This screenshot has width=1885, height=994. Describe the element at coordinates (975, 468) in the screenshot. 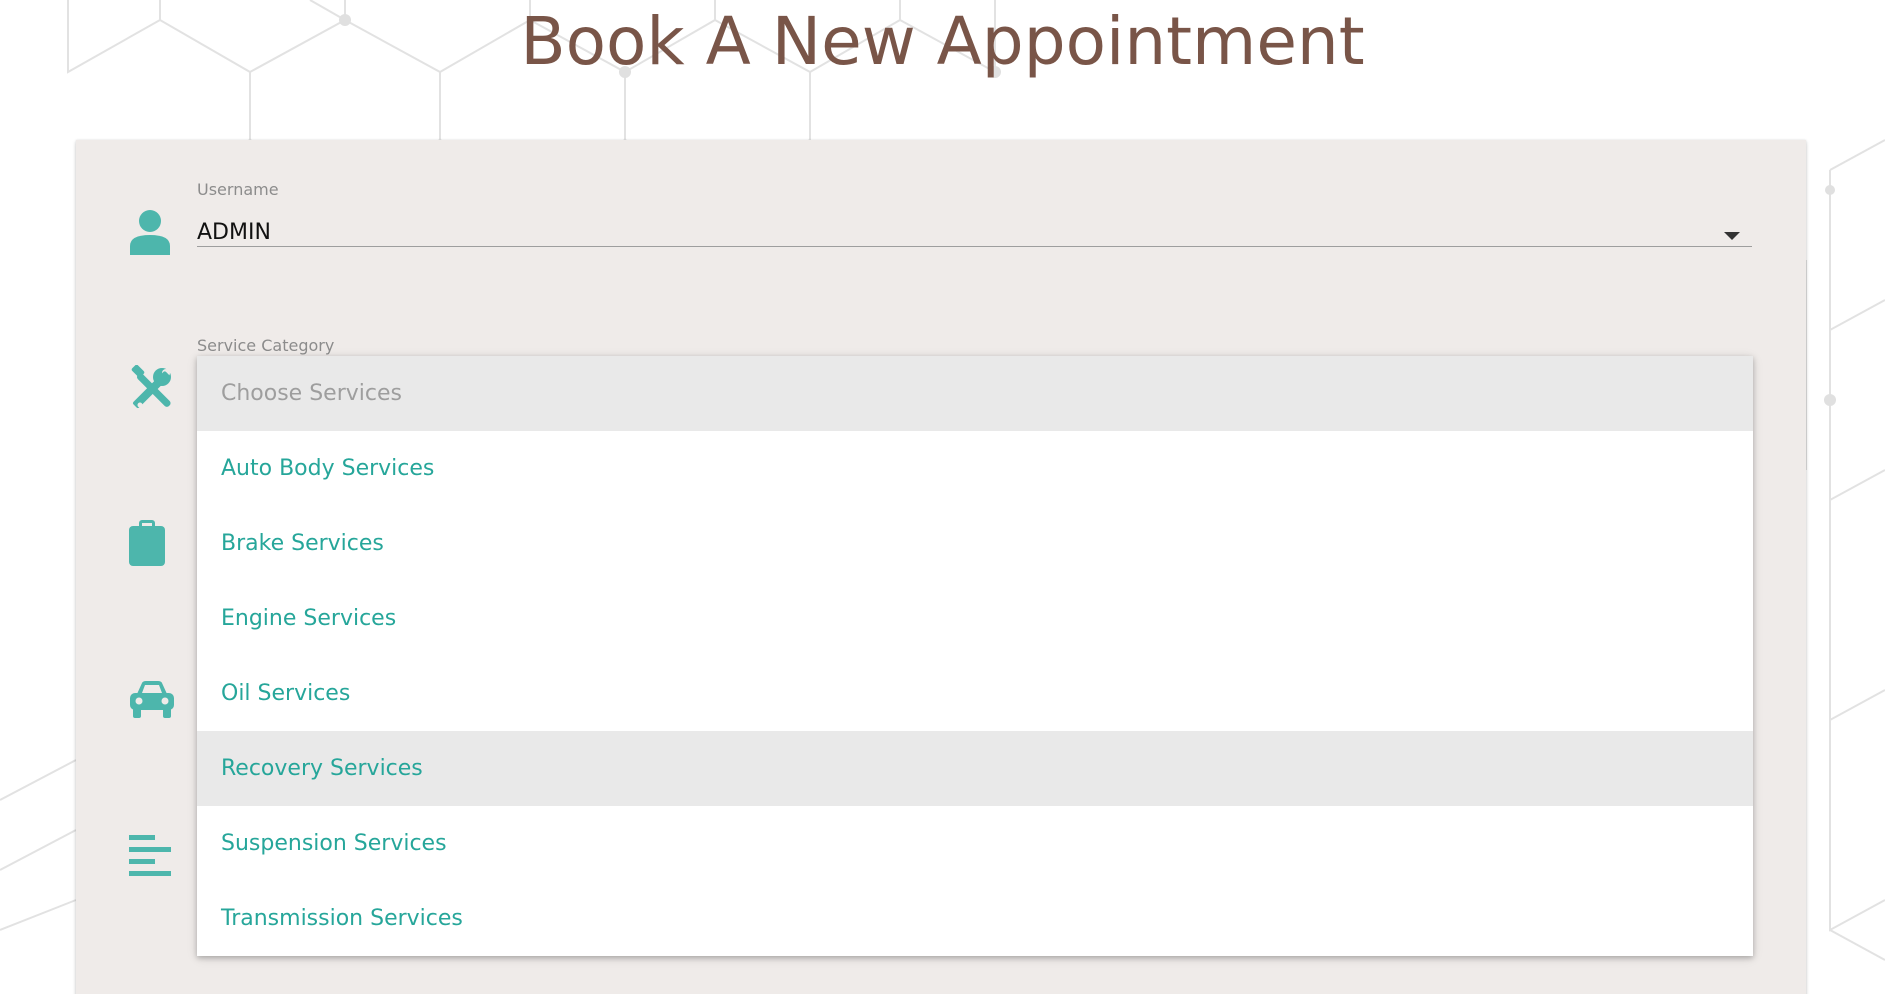

I see `dropdown-option: Auto Body Services` at that location.